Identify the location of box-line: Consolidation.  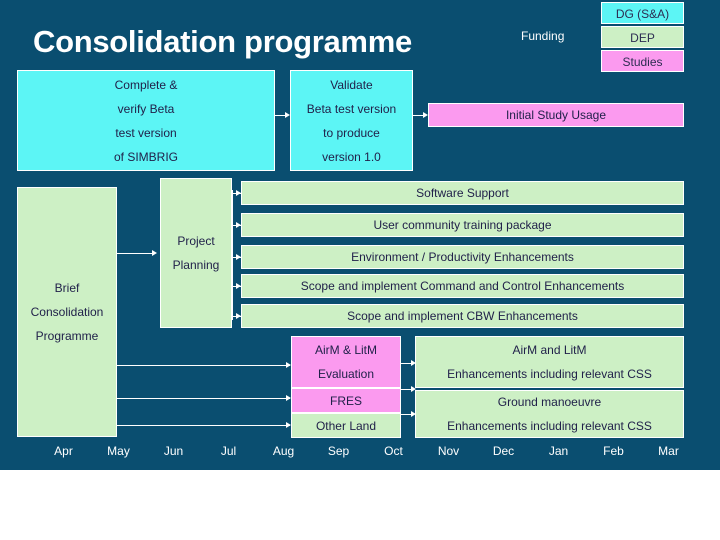
(67, 312).